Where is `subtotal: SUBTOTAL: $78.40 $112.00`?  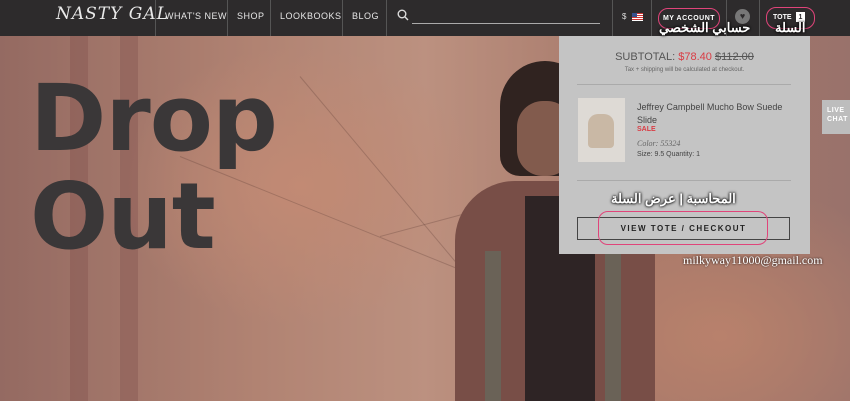
subtotal: SUBTOTAL: $78.40 $112.00 is located at coordinates (684, 57).